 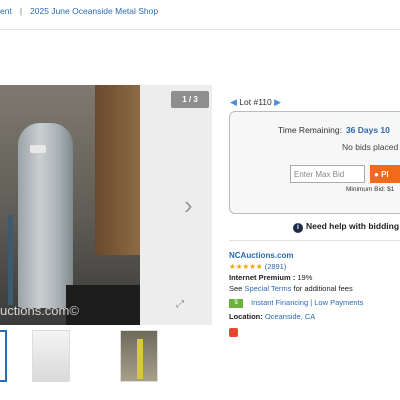 What do you see at coordinates (276, 266) in the screenshot?
I see `rating-count-link: (2891)` at bounding box center [276, 266].